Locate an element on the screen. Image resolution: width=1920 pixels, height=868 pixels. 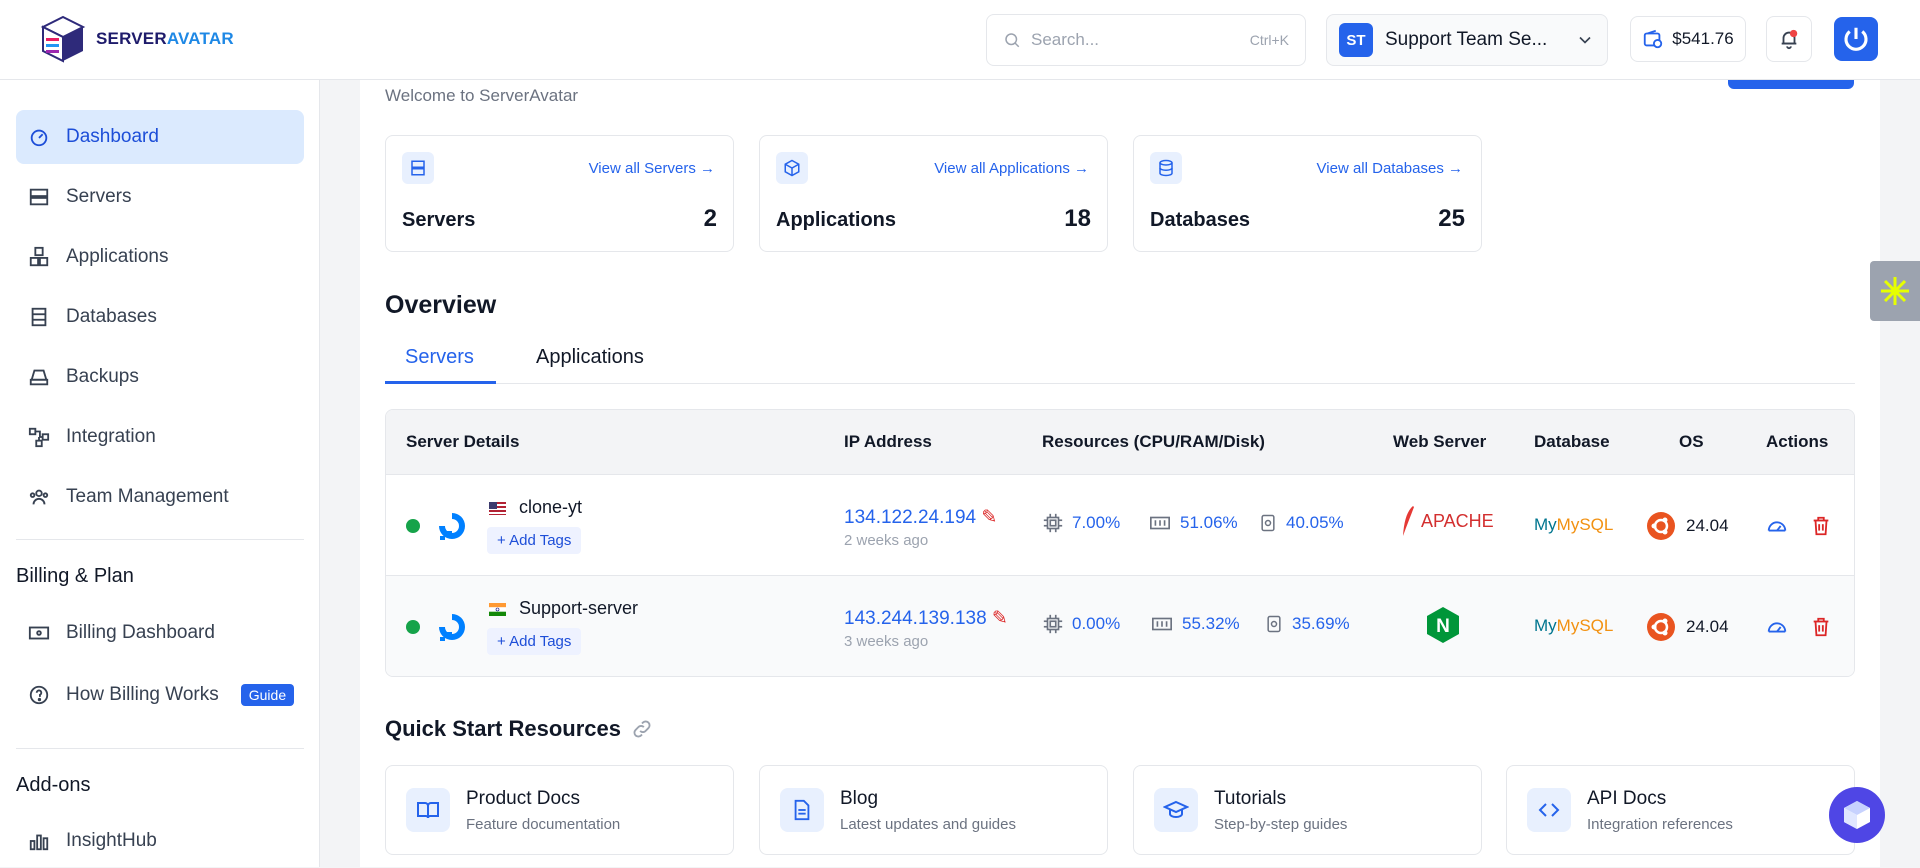
overview-title: Overview is located at coordinates (441, 305).